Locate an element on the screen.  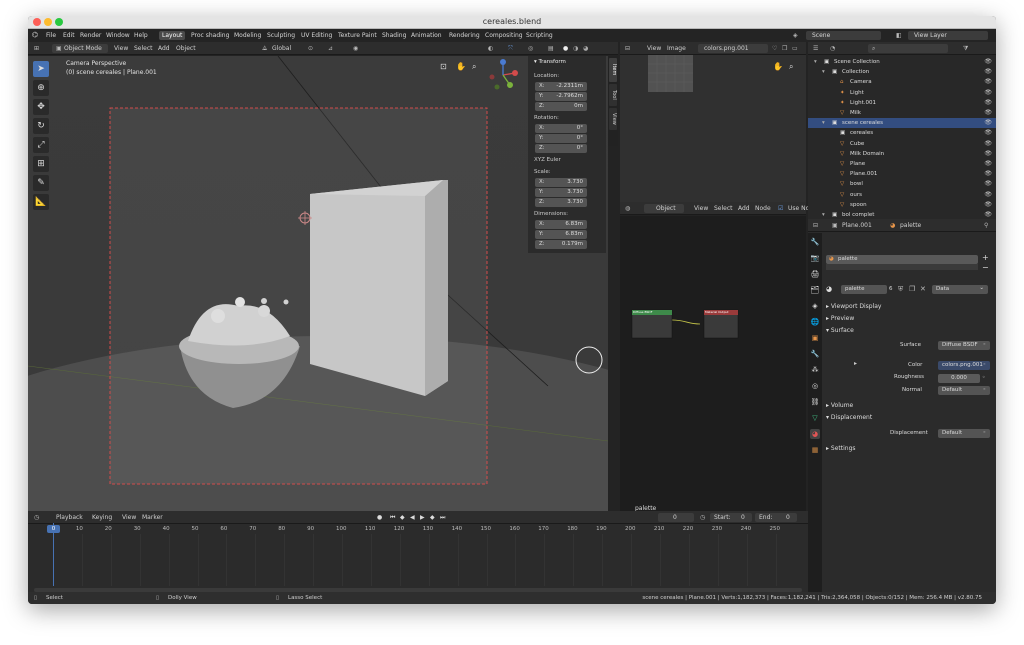
menu-view: View is located at coordinates (121, 48).